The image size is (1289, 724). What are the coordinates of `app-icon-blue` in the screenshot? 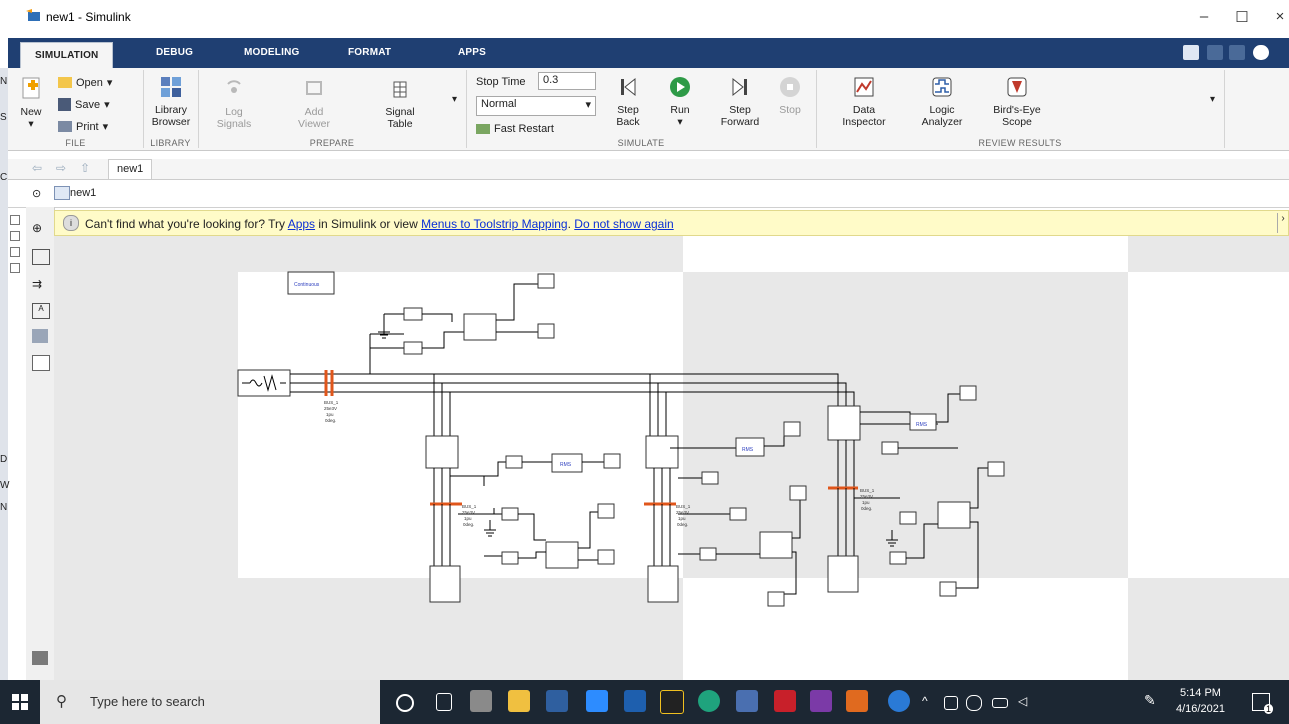 It's located at (557, 701).